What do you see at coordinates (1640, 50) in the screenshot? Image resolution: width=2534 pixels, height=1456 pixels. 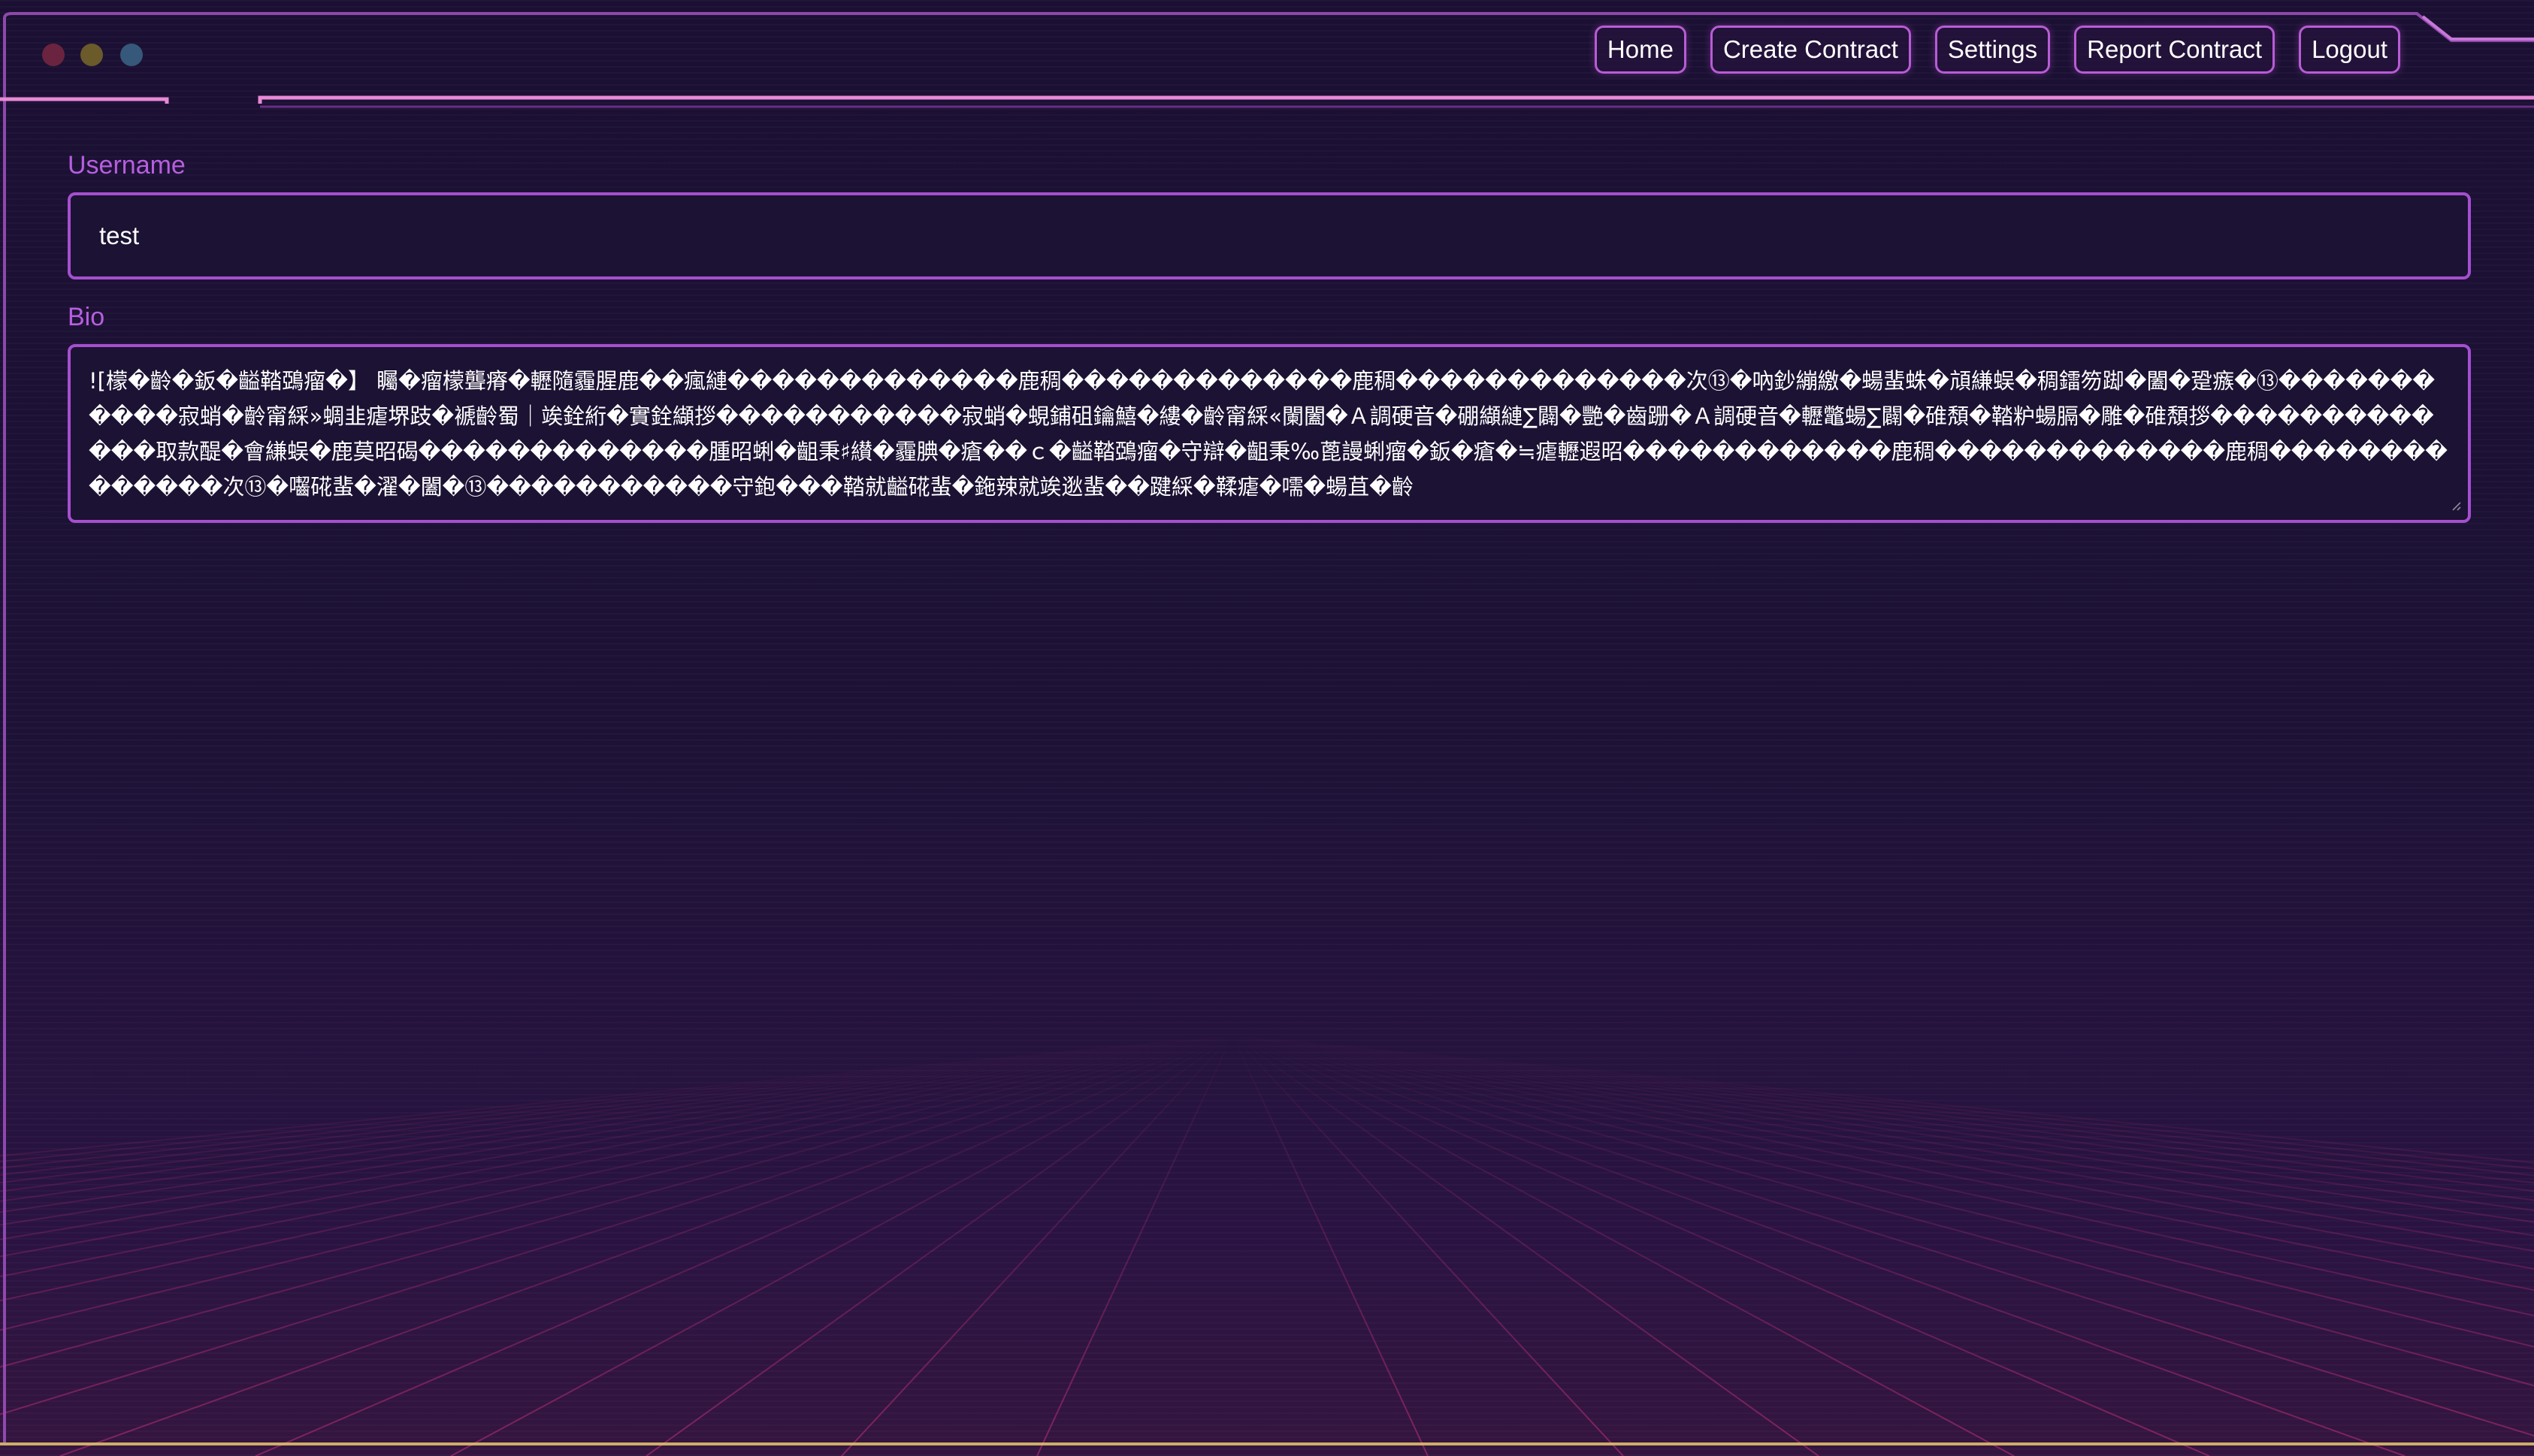 I see `nav-home-button: Home` at bounding box center [1640, 50].